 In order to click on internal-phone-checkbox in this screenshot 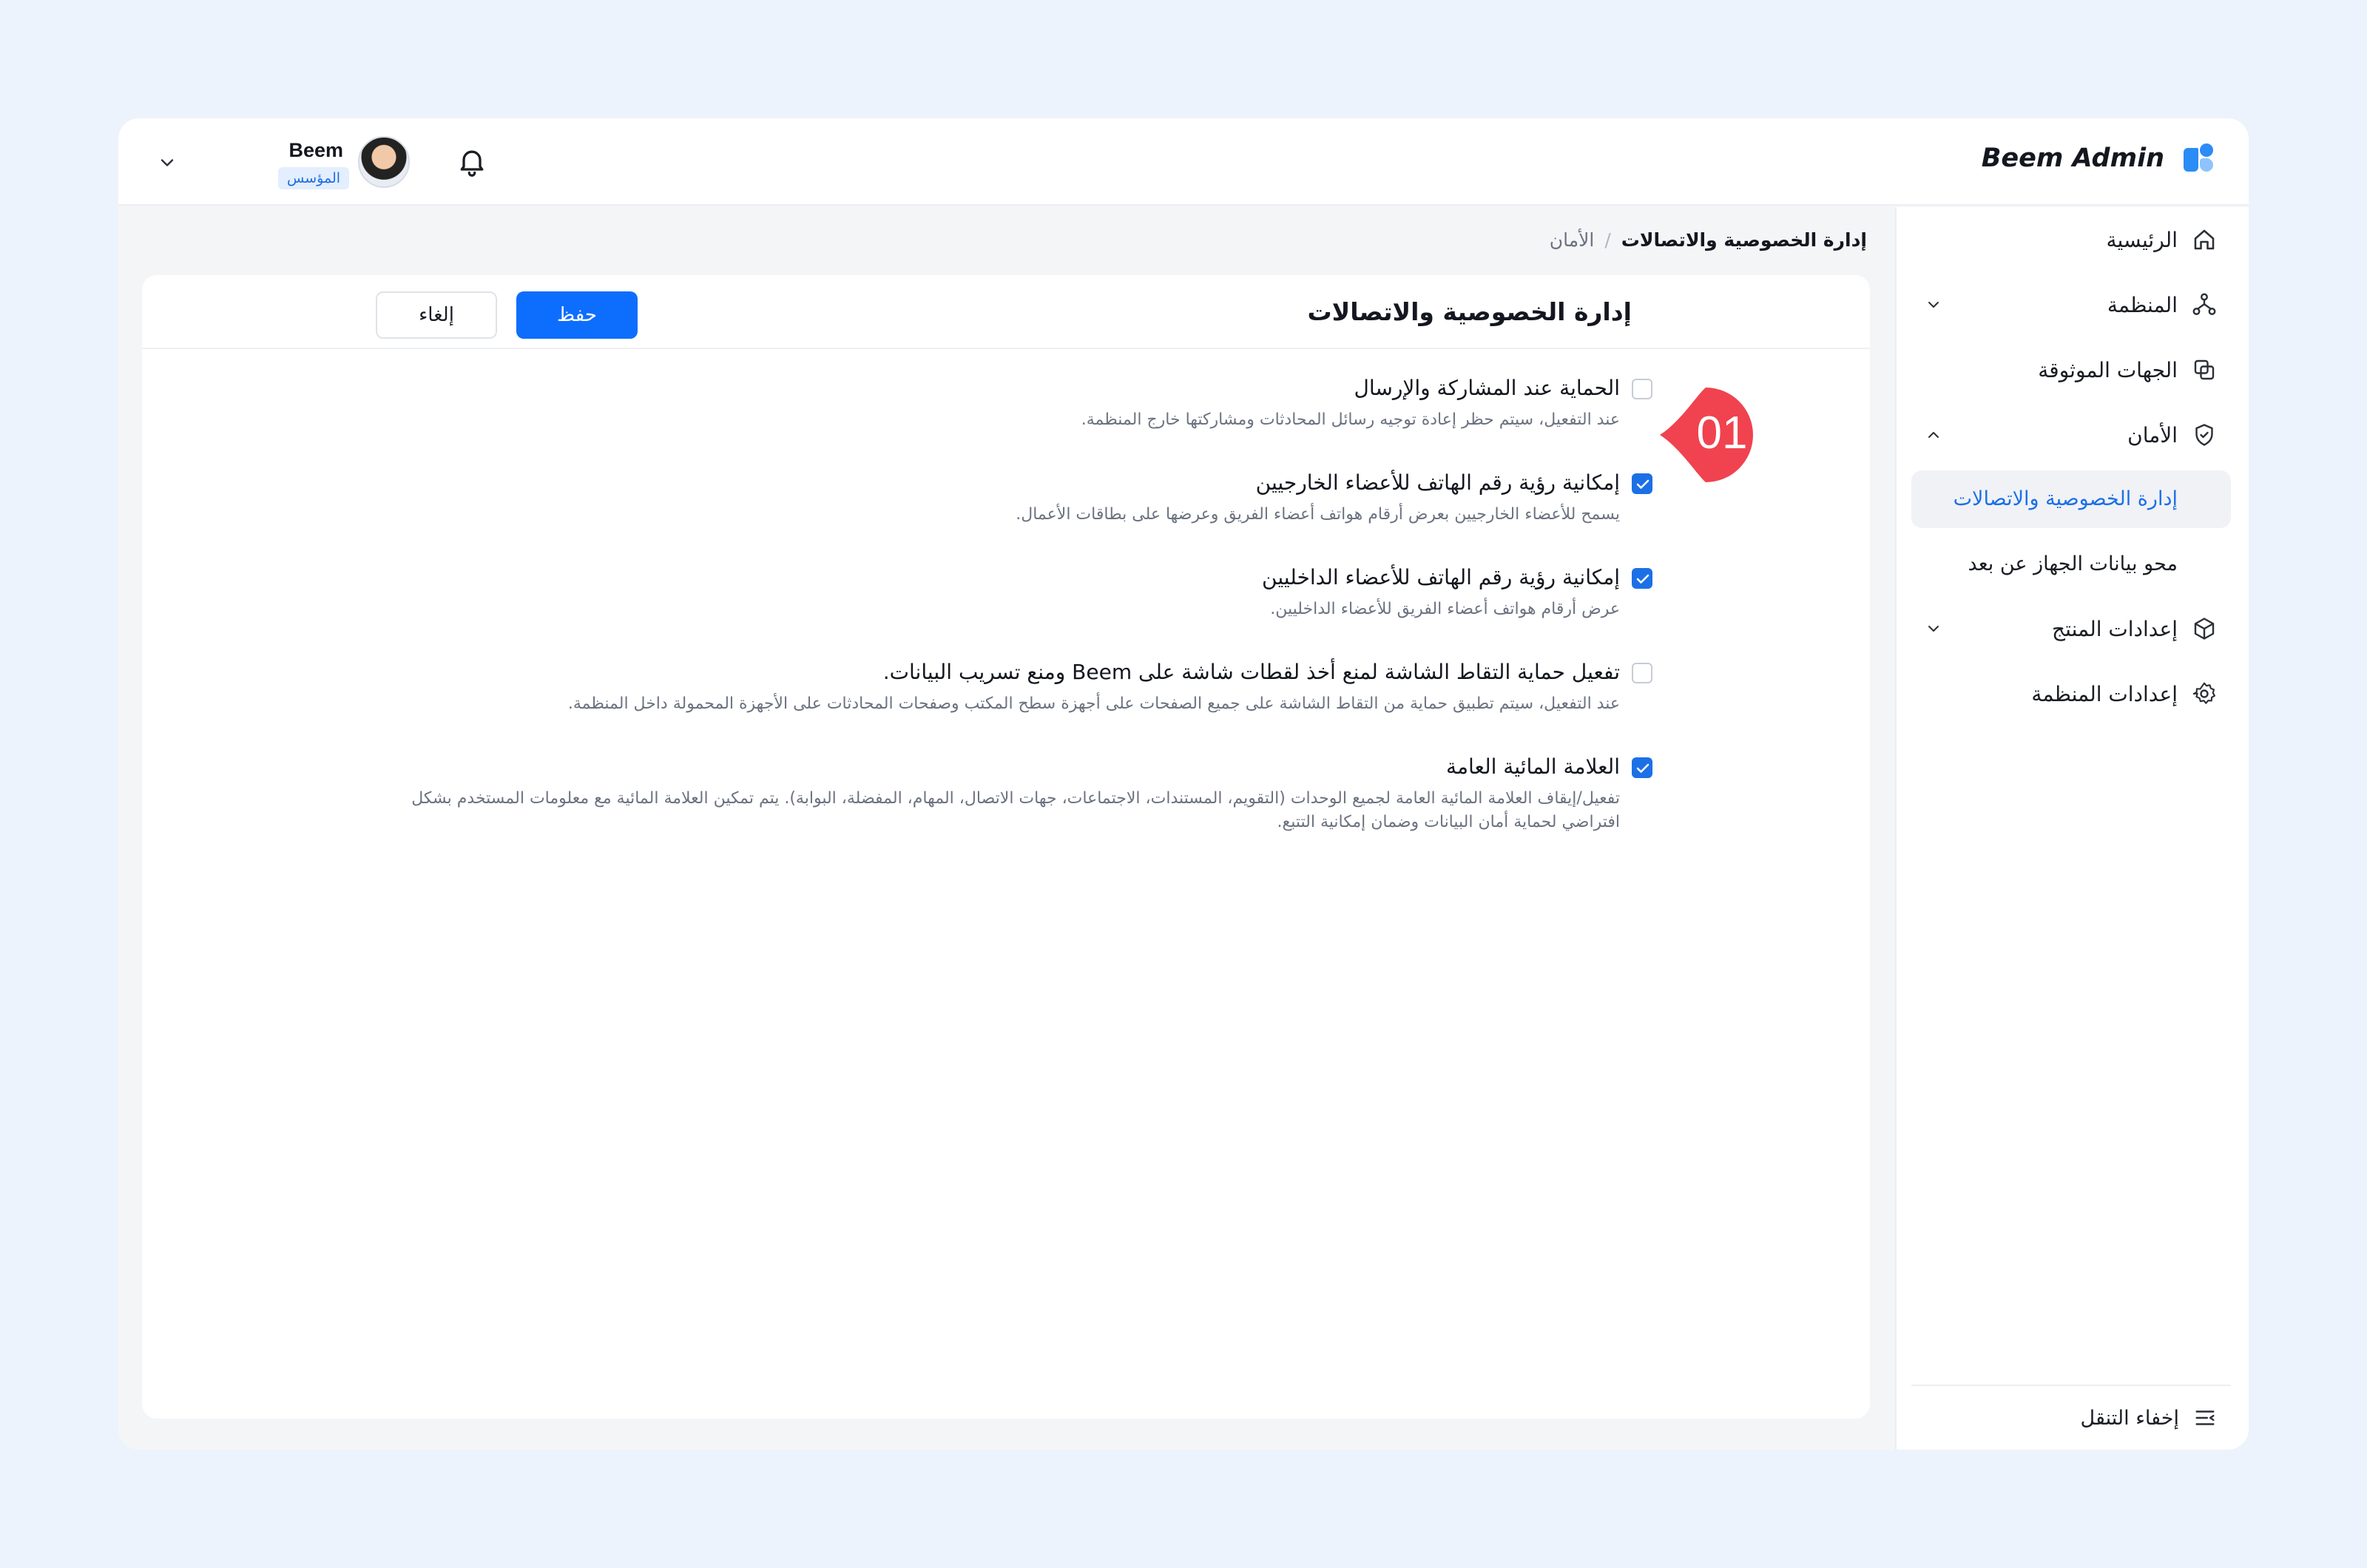, I will do `click(1642, 578)`.